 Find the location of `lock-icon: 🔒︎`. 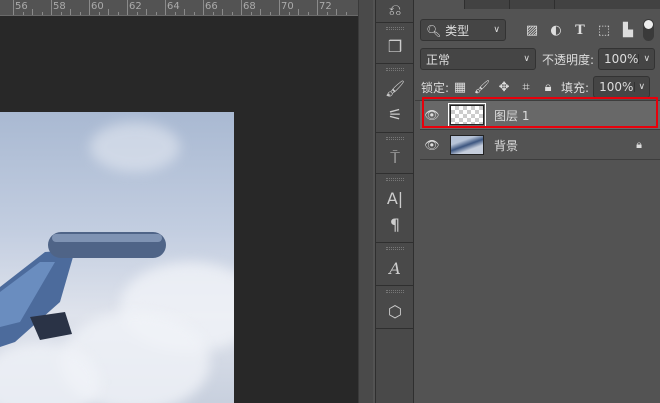

lock-icon: 🔒︎ is located at coordinates (639, 144).